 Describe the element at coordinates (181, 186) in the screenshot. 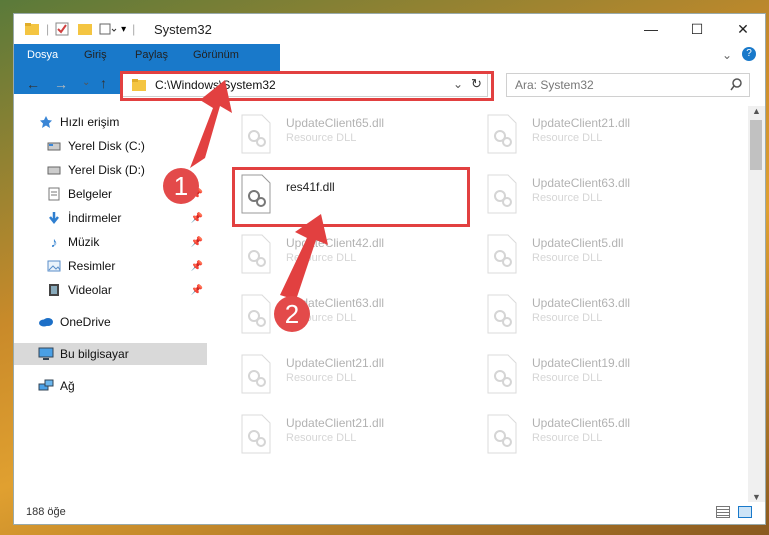

I see `step-badge-1: 1` at that location.